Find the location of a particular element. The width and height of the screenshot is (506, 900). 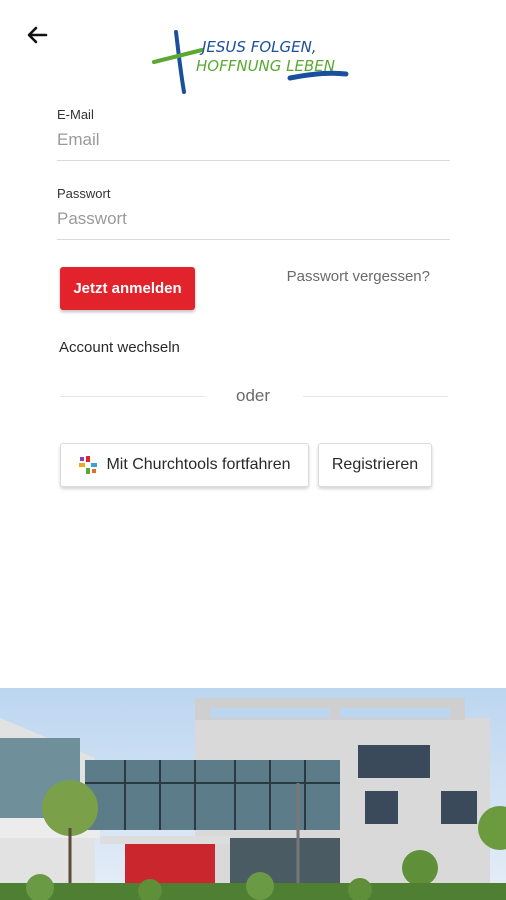

cross-logo-icon is located at coordinates (178, 62).